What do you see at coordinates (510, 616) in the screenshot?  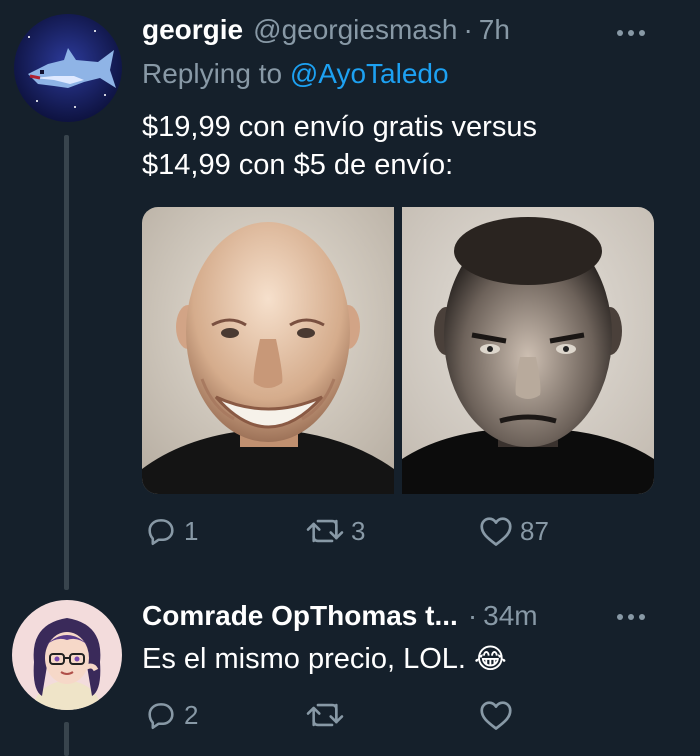 I see `timestamp-2: 34m` at bounding box center [510, 616].